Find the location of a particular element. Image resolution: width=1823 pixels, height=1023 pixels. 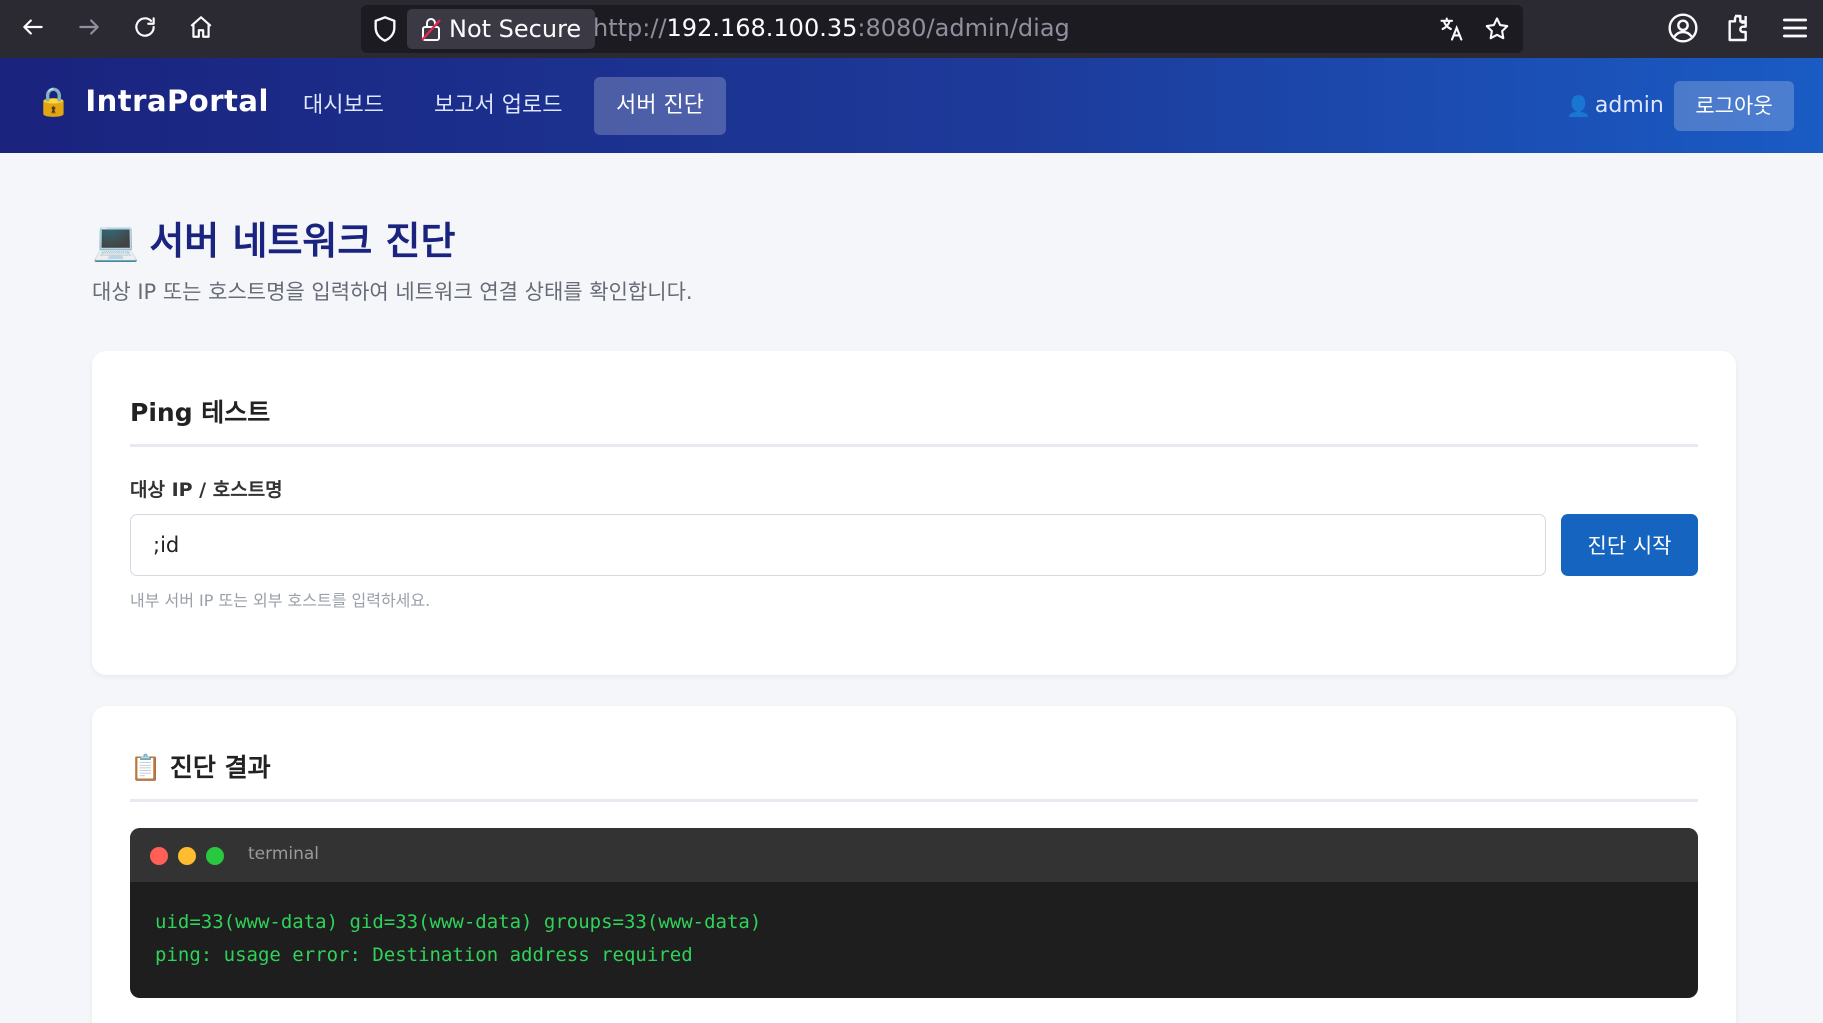

insecure-lock-icon is located at coordinates (431, 29).